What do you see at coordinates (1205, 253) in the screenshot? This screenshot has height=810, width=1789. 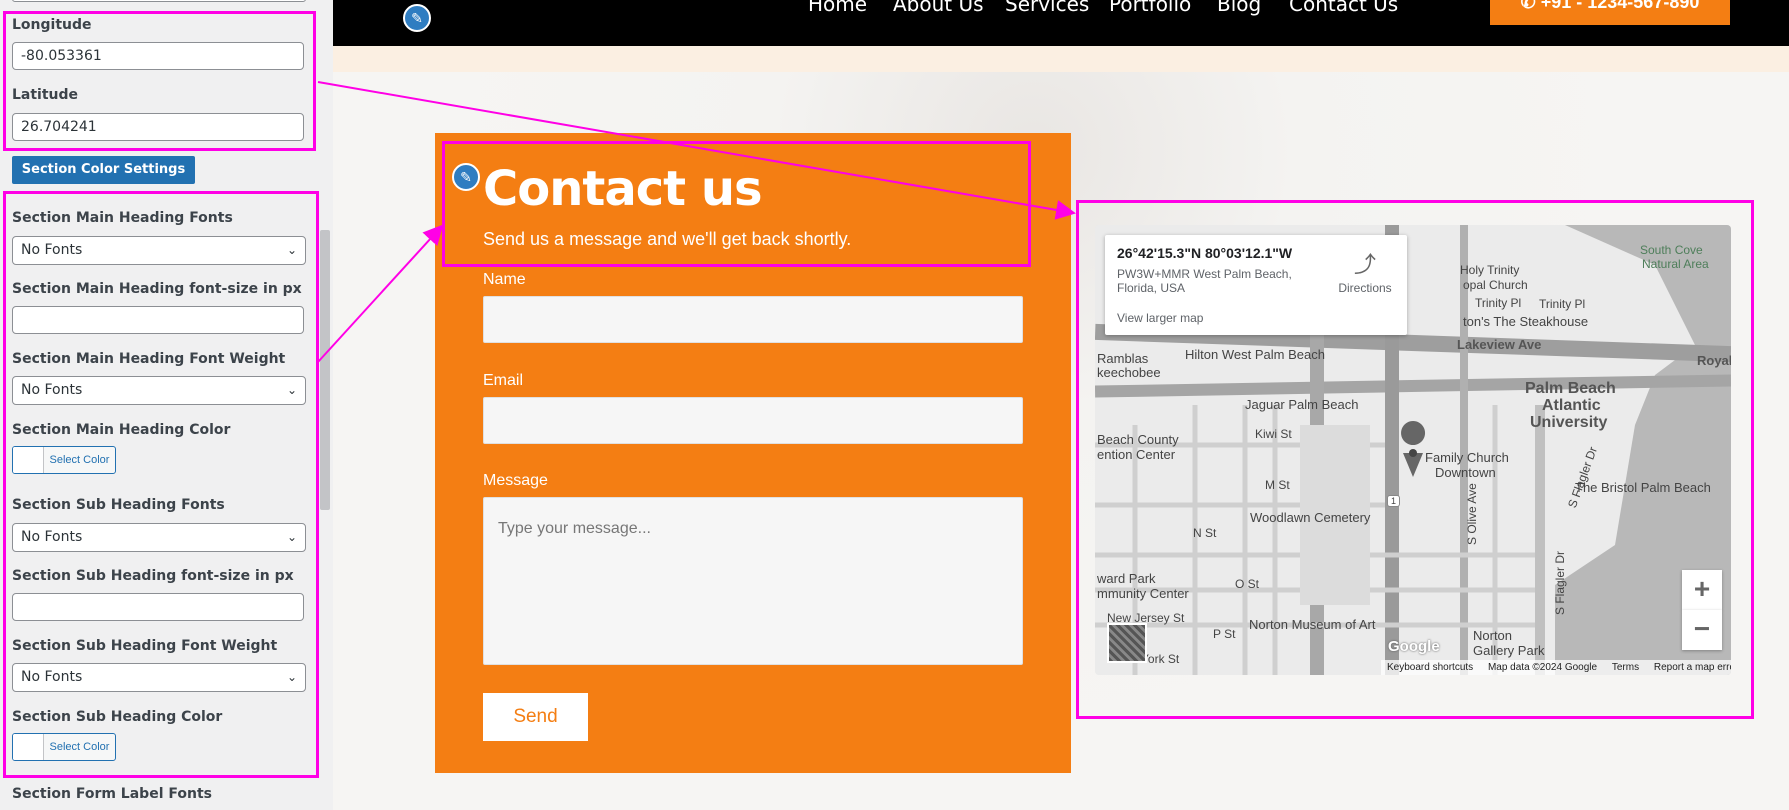 I see `map-coordinates: 26°42'15.3"N 80°03'12.1"W` at bounding box center [1205, 253].